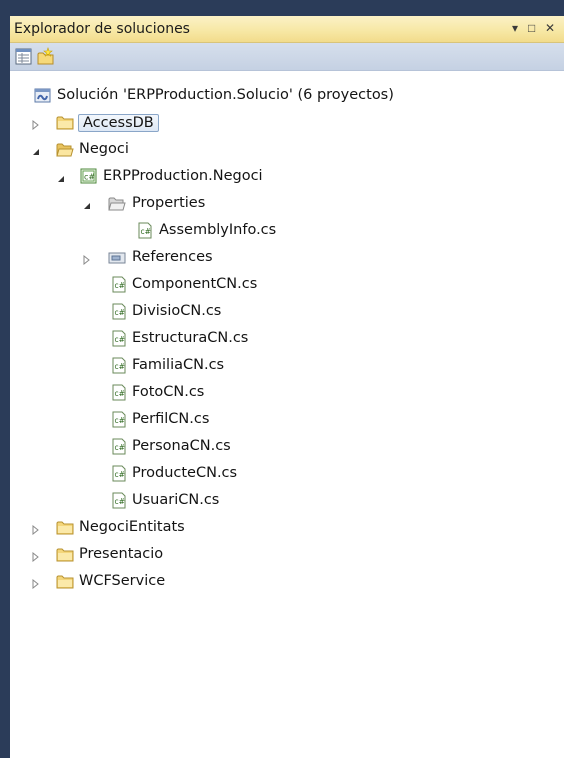  I want to click on references-icon, so click(117, 257).